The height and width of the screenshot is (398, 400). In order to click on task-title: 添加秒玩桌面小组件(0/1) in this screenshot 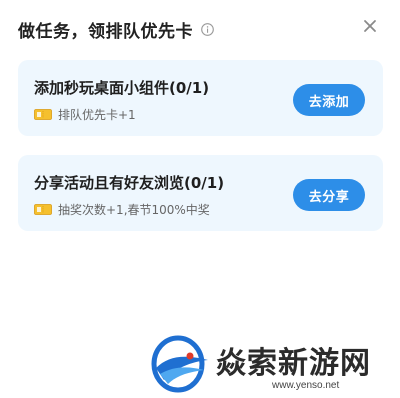, I will do `click(122, 88)`.